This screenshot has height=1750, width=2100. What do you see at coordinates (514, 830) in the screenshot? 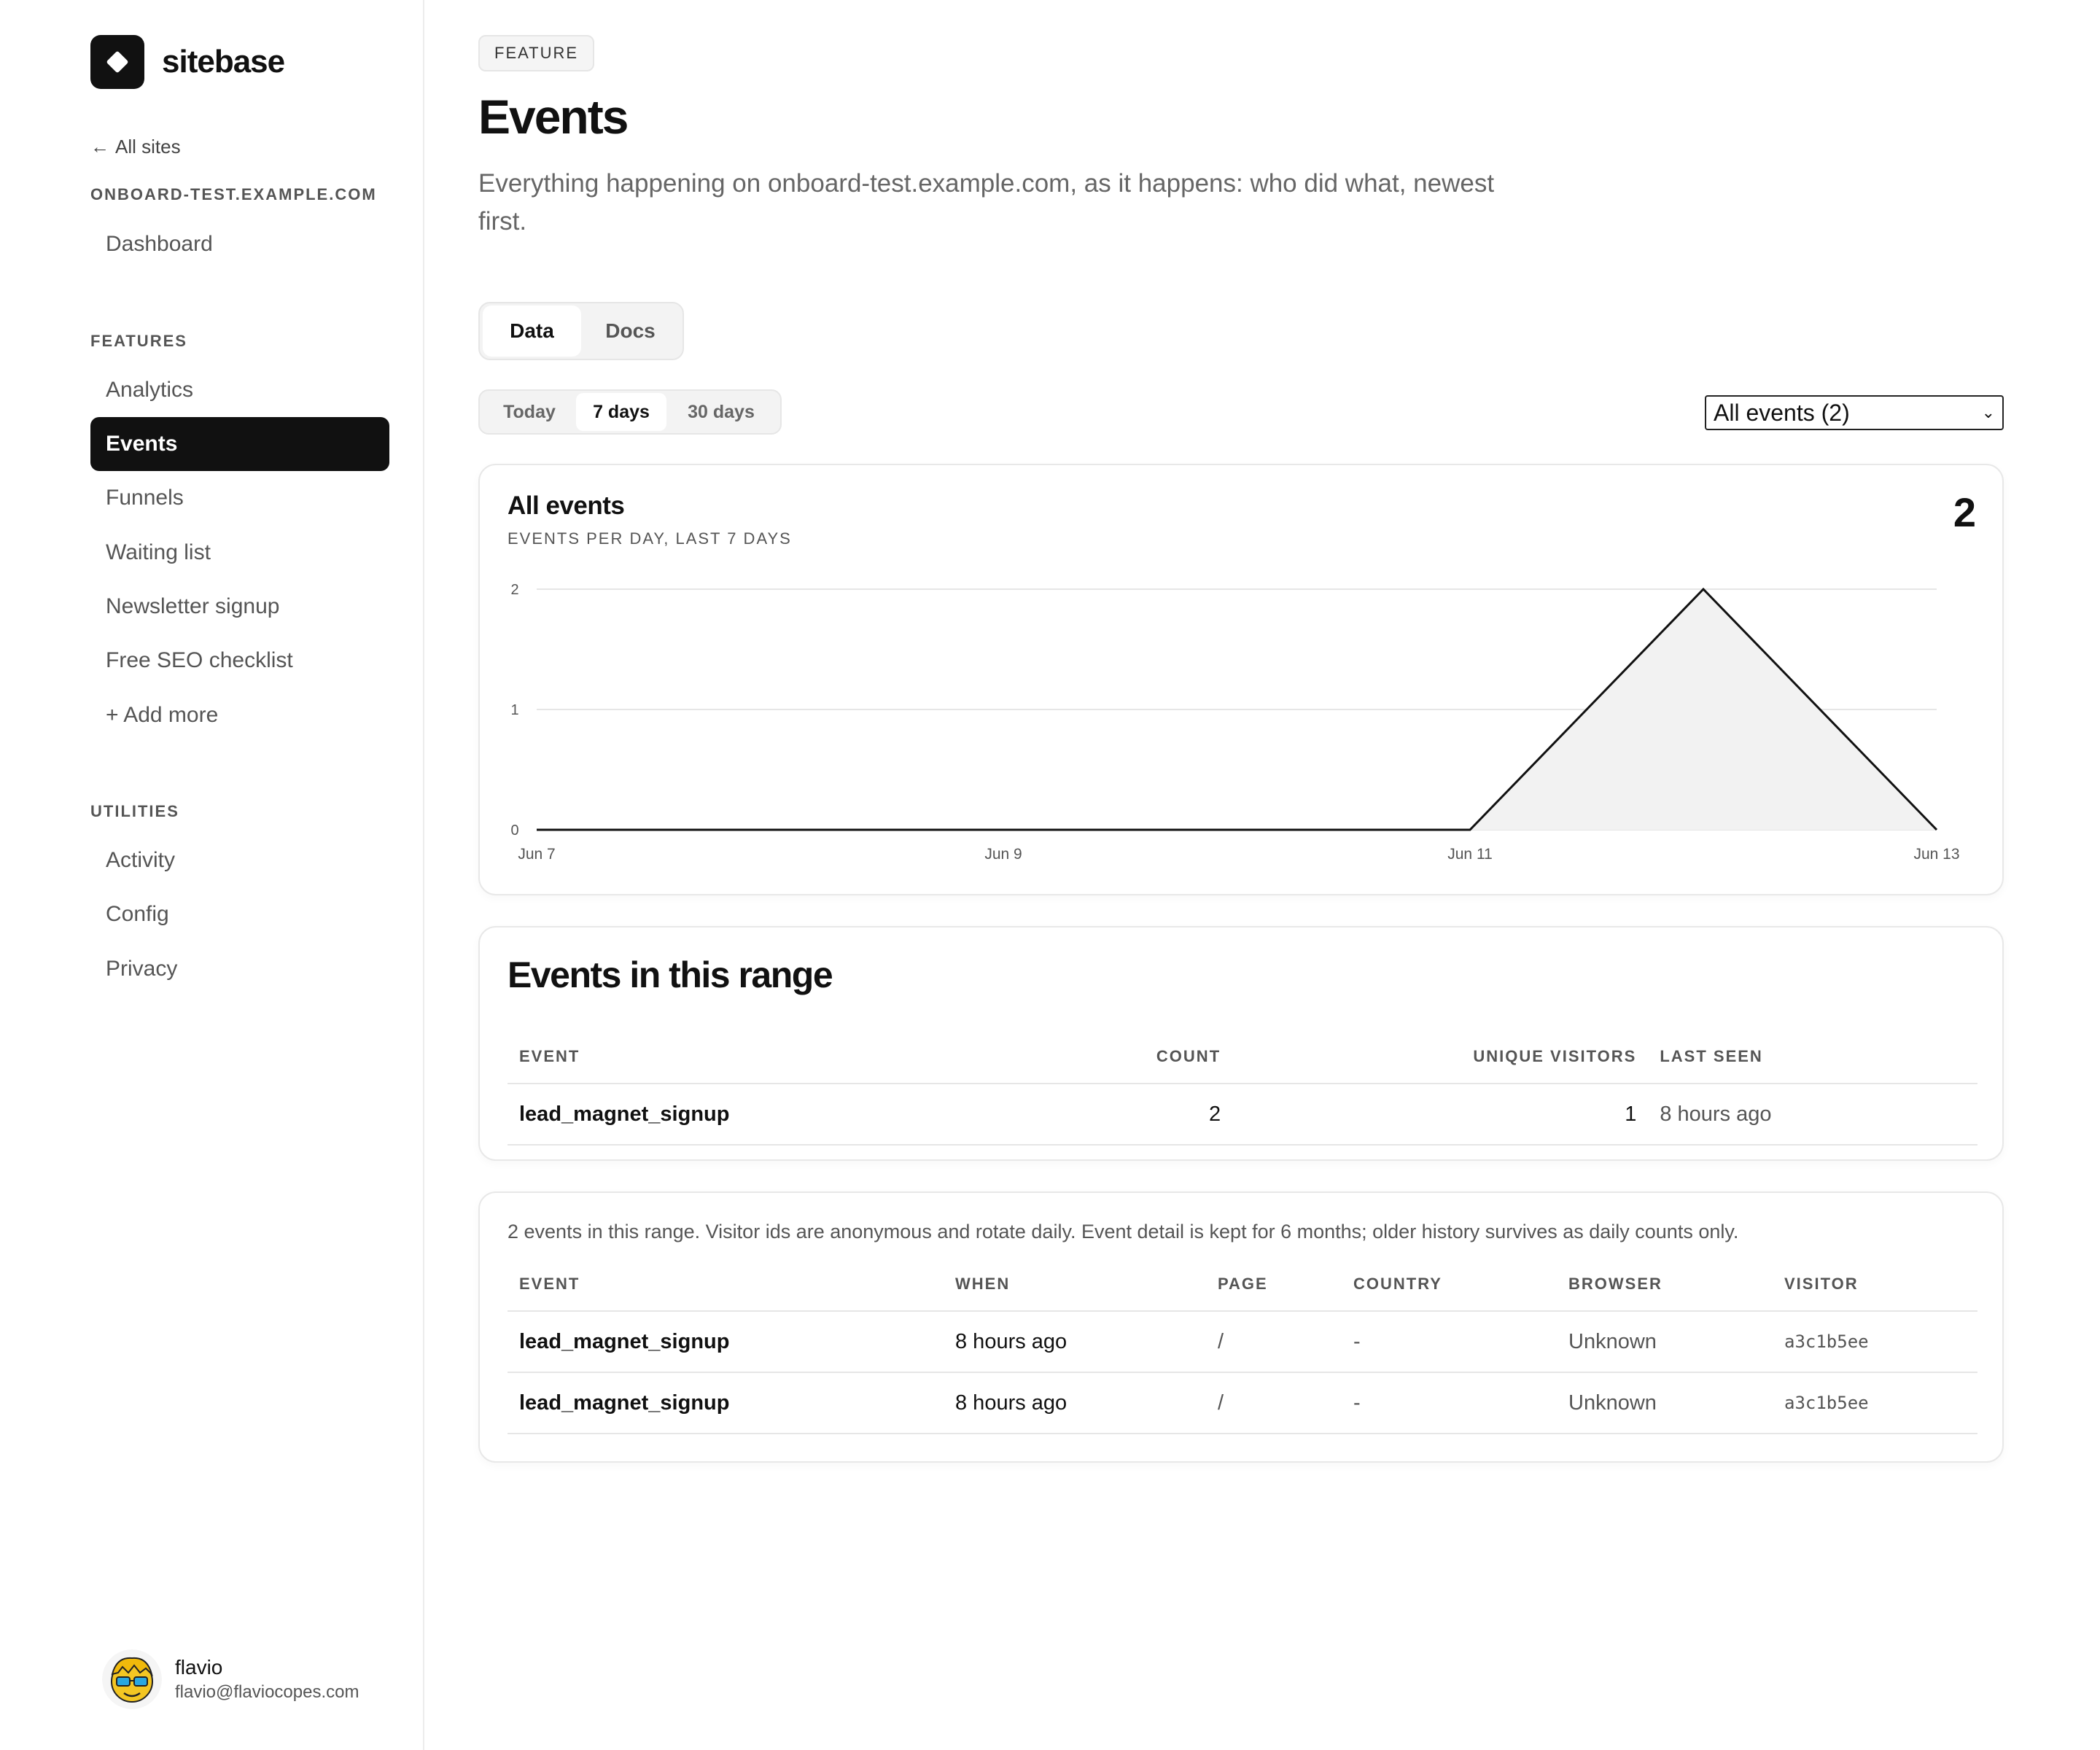
I see `y-tick-label: 0` at bounding box center [514, 830].